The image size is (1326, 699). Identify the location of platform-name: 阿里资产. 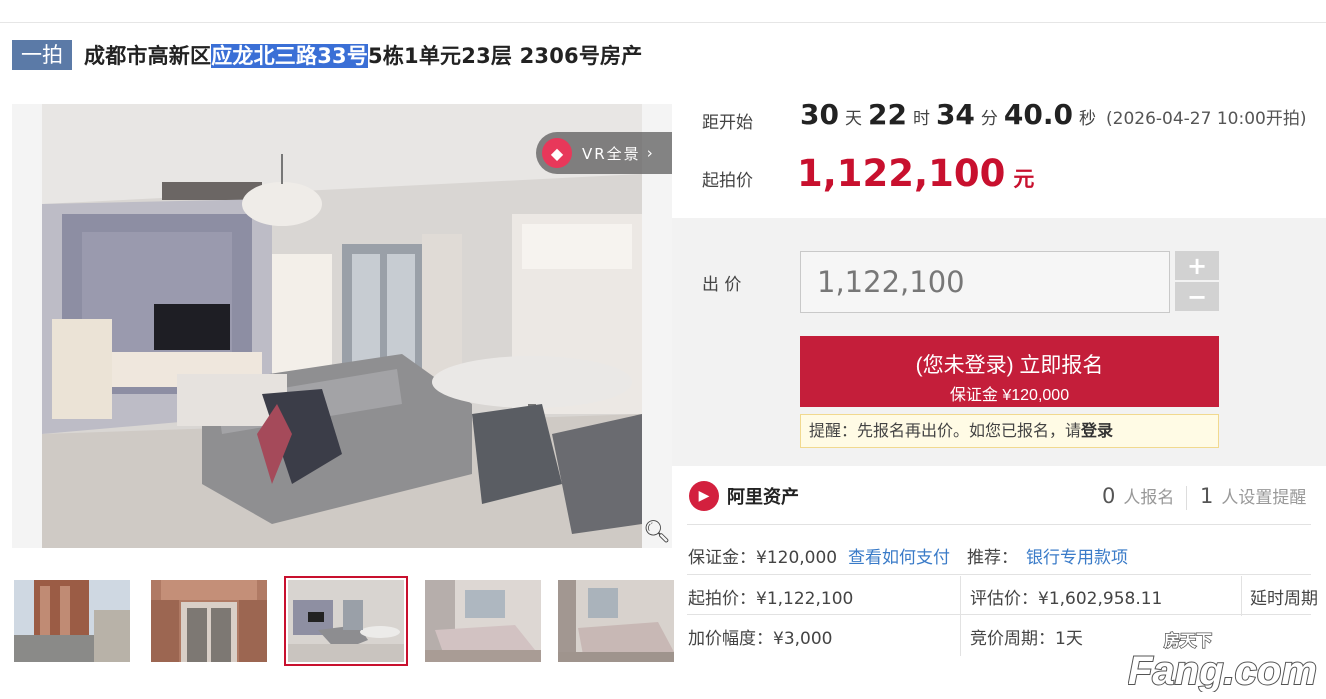
(763, 497).